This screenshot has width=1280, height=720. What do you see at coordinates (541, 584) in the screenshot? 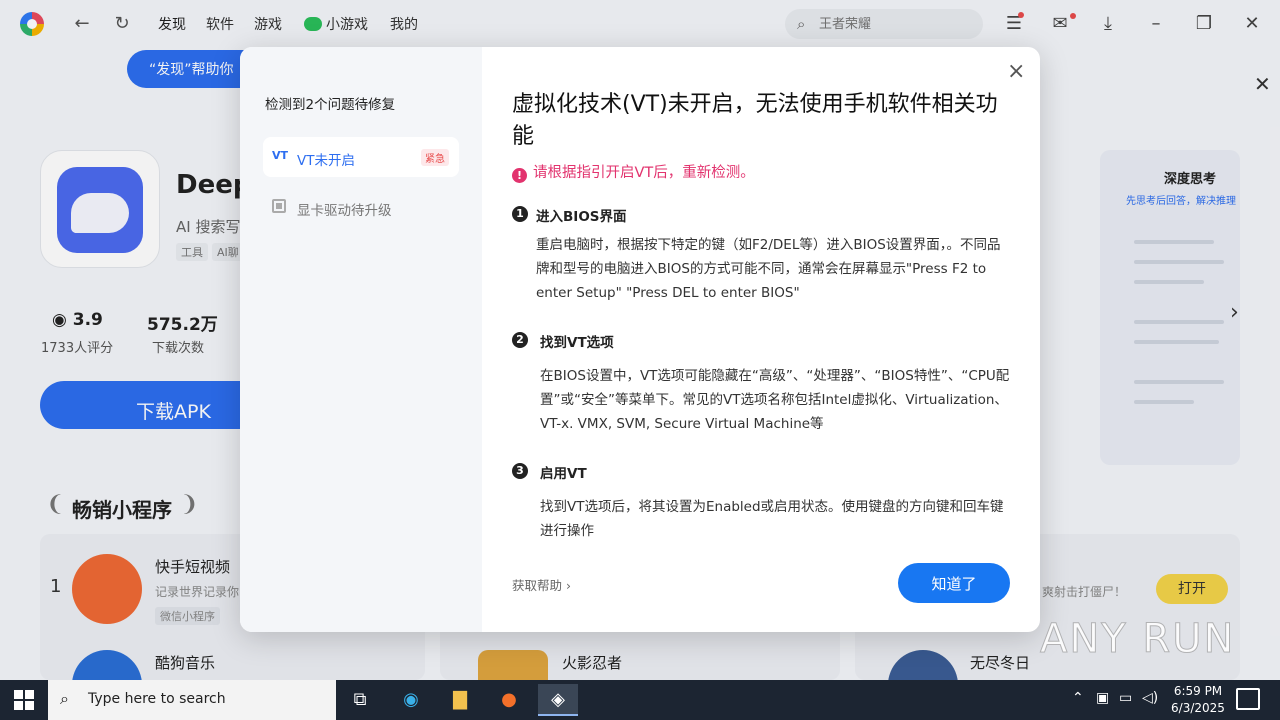
I see `help-link: 获取帮助 ›` at bounding box center [541, 584].